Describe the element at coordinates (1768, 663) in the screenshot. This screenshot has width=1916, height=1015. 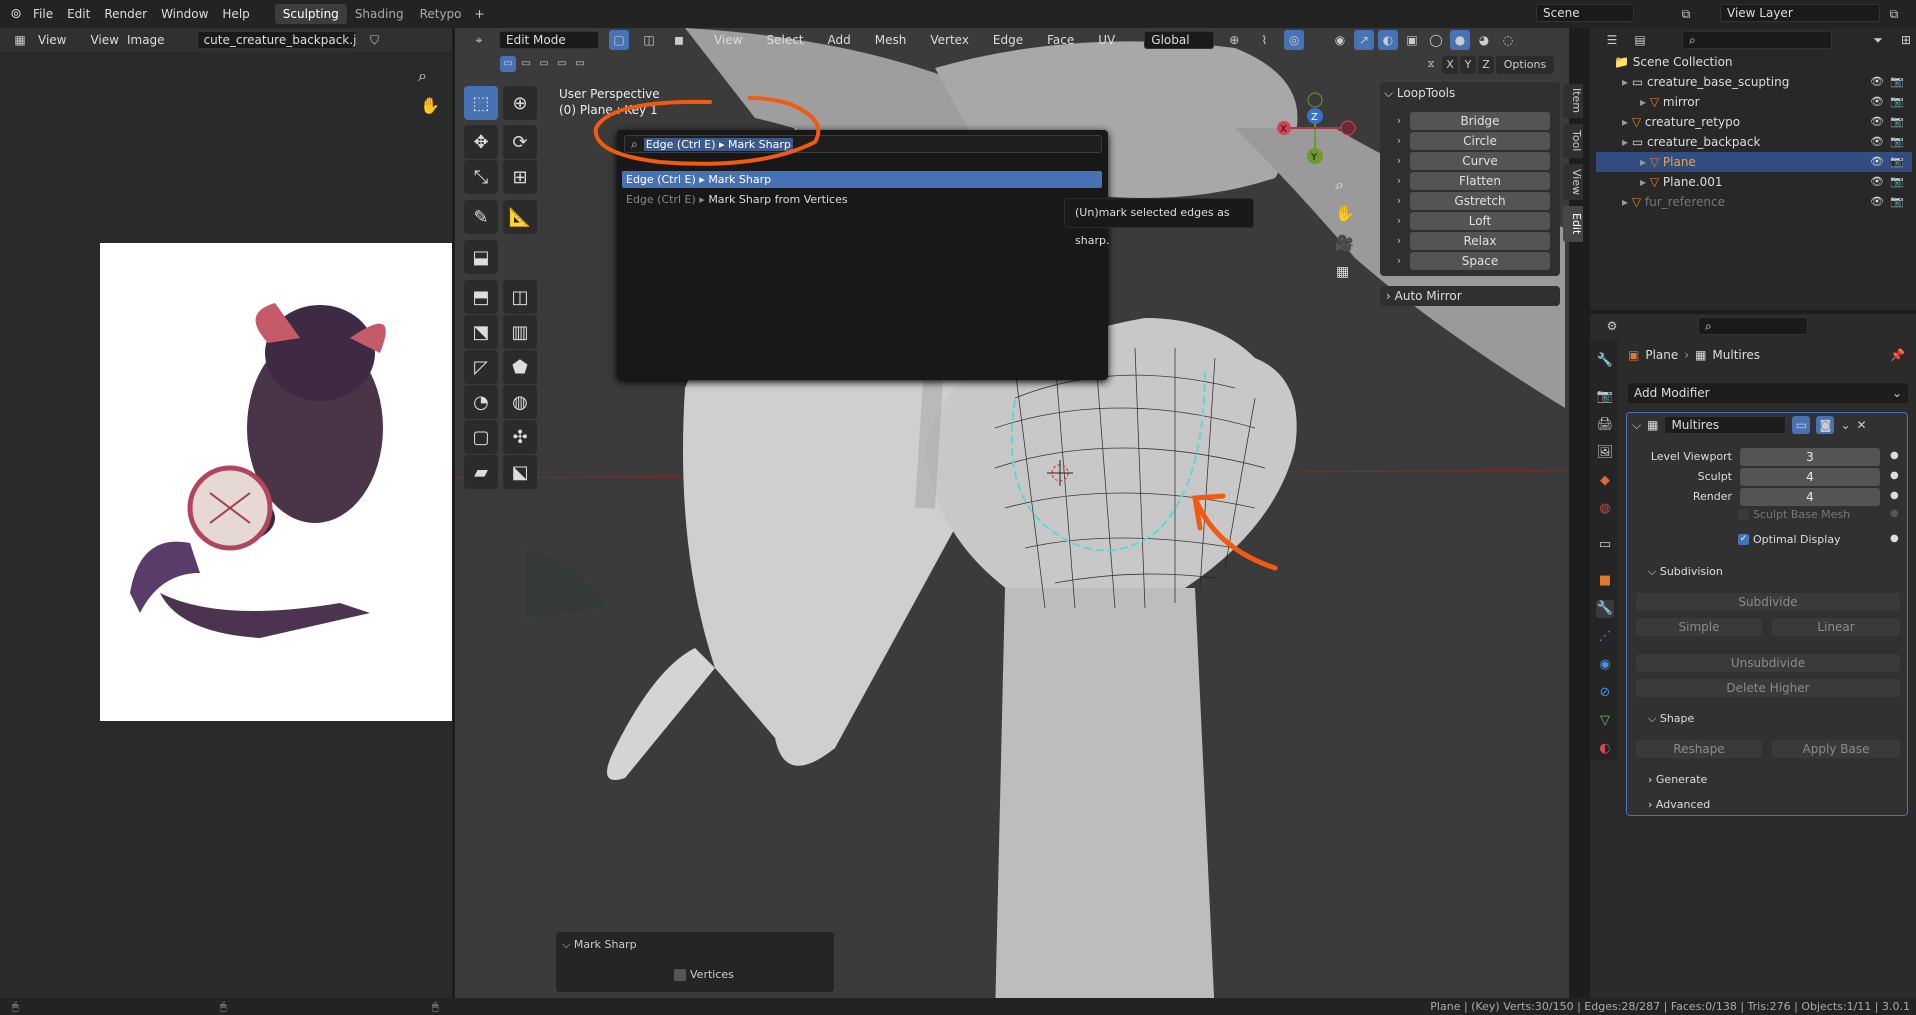
I see `unsubdivide-button: Unsubdivide` at that location.